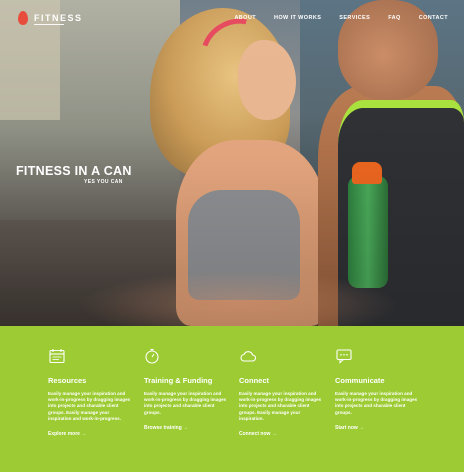  What do you see at coordinates (49, 24) in the screenshot?
I see `logo-underline` at bounding box center [49, 24].